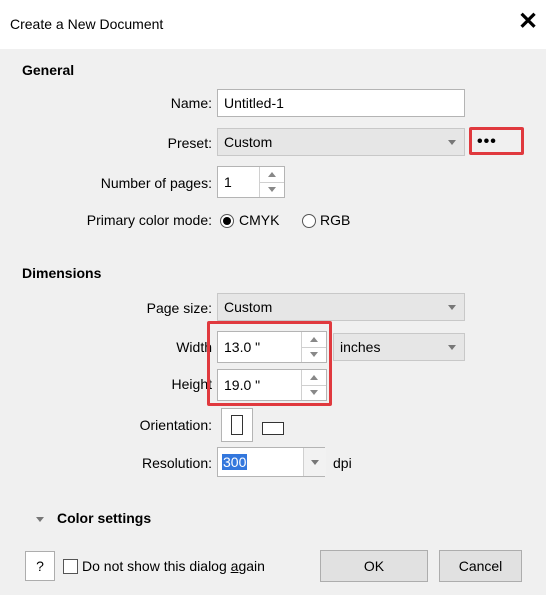  I want to click on portrait-button, so click(237, 425).